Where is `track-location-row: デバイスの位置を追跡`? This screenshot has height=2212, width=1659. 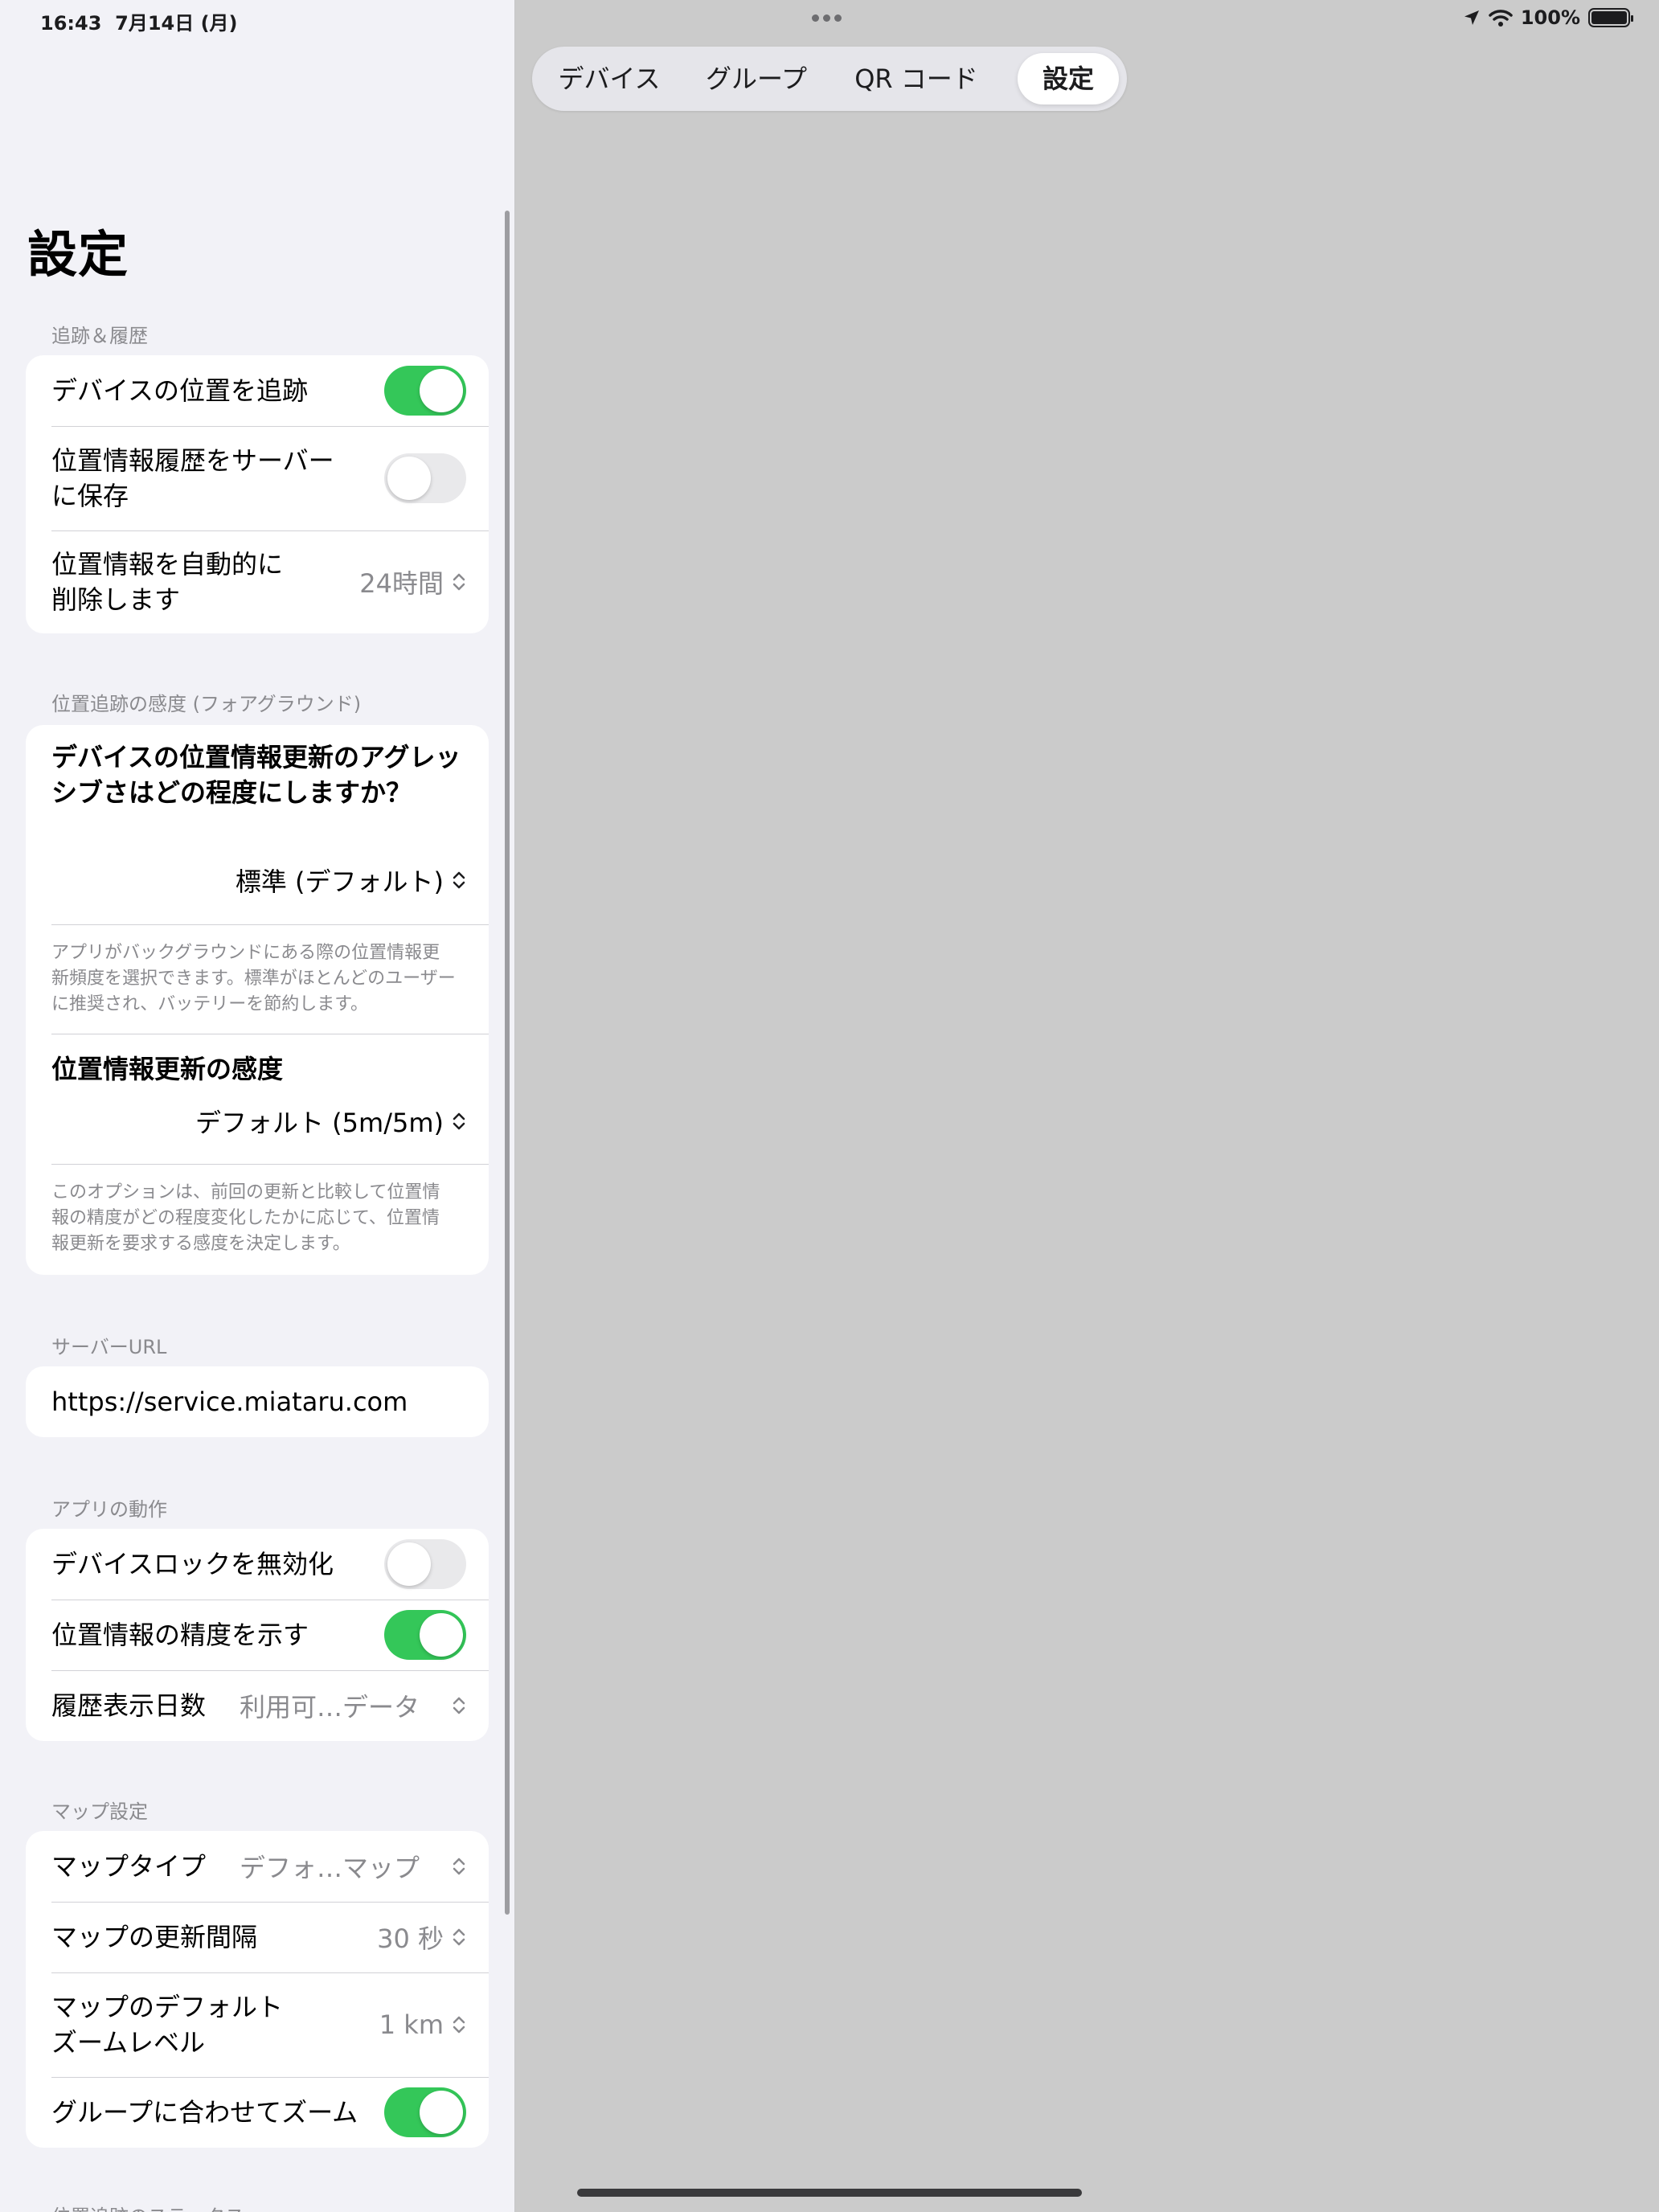
track-location-row: デバイスの位置を追跡 is located at coordinates (257, 390).